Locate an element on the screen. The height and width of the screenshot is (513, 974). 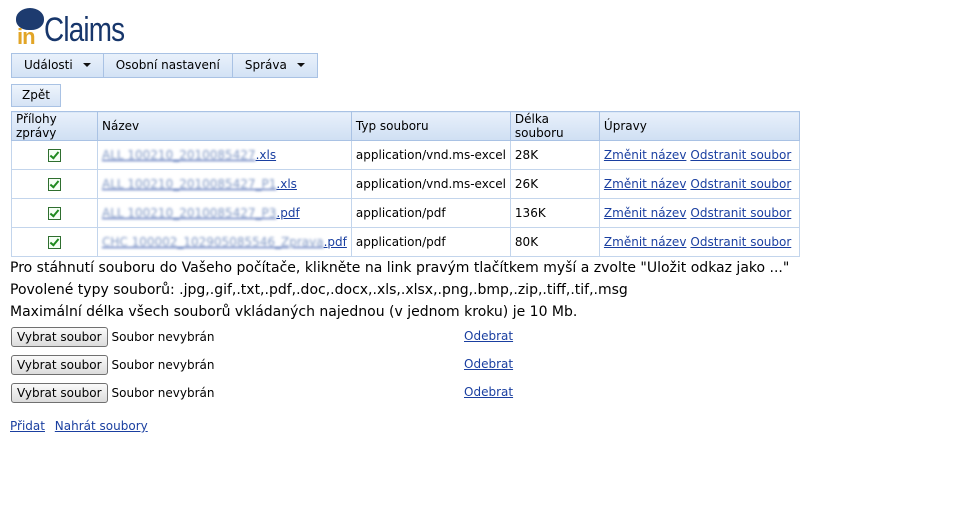
menu-item-label: Osobní nastavení is located at coordinates (167, 65).